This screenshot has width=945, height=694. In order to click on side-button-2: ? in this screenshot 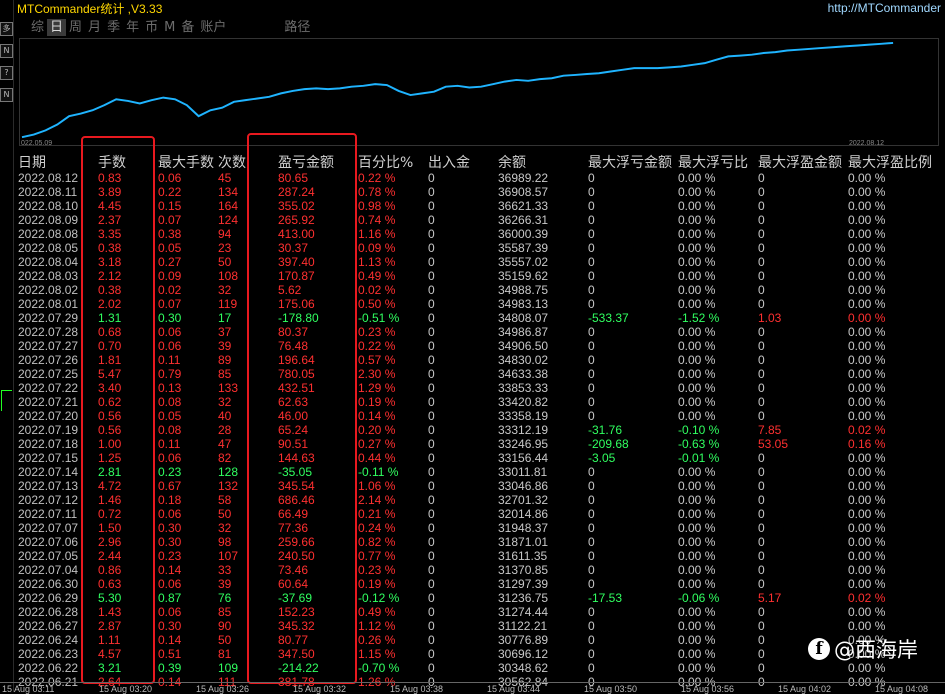, I will do `click(6, 73)`.